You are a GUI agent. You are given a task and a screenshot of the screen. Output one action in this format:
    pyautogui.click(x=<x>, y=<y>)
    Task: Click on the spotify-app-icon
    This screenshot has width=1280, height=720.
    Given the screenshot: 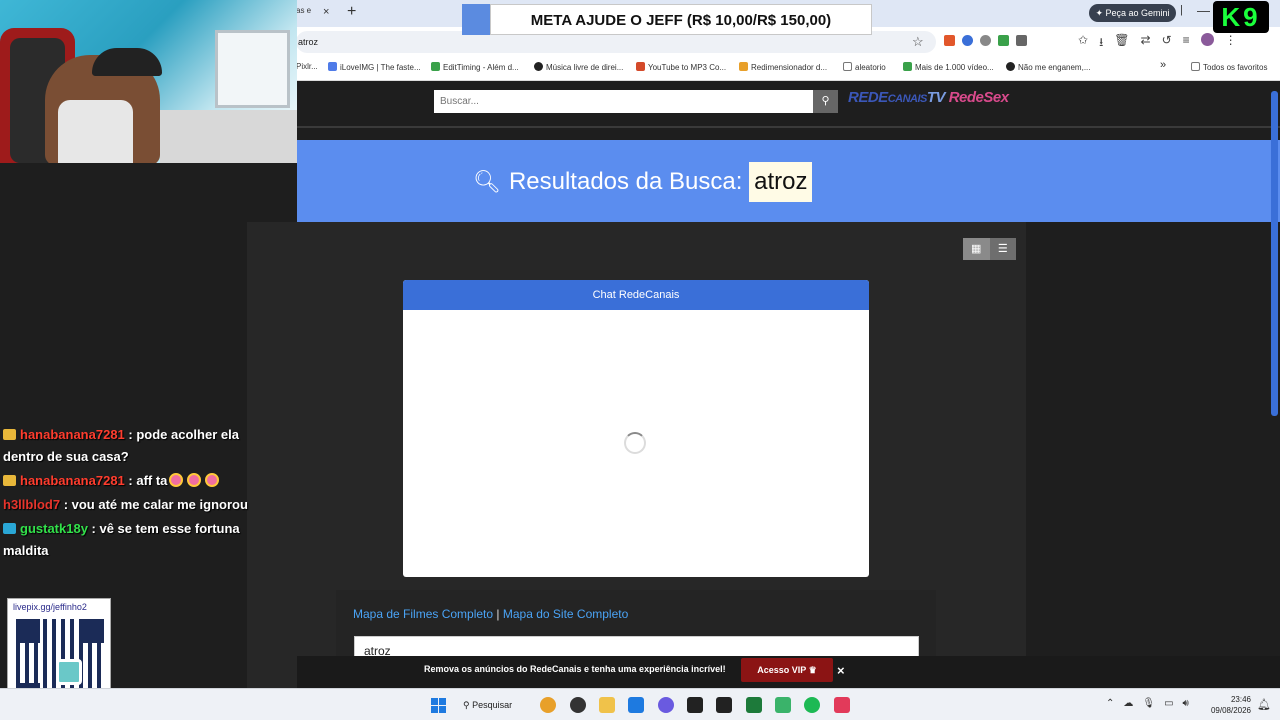 What is the action you would take?
    pyautogui.click(x=812, y=705)
    